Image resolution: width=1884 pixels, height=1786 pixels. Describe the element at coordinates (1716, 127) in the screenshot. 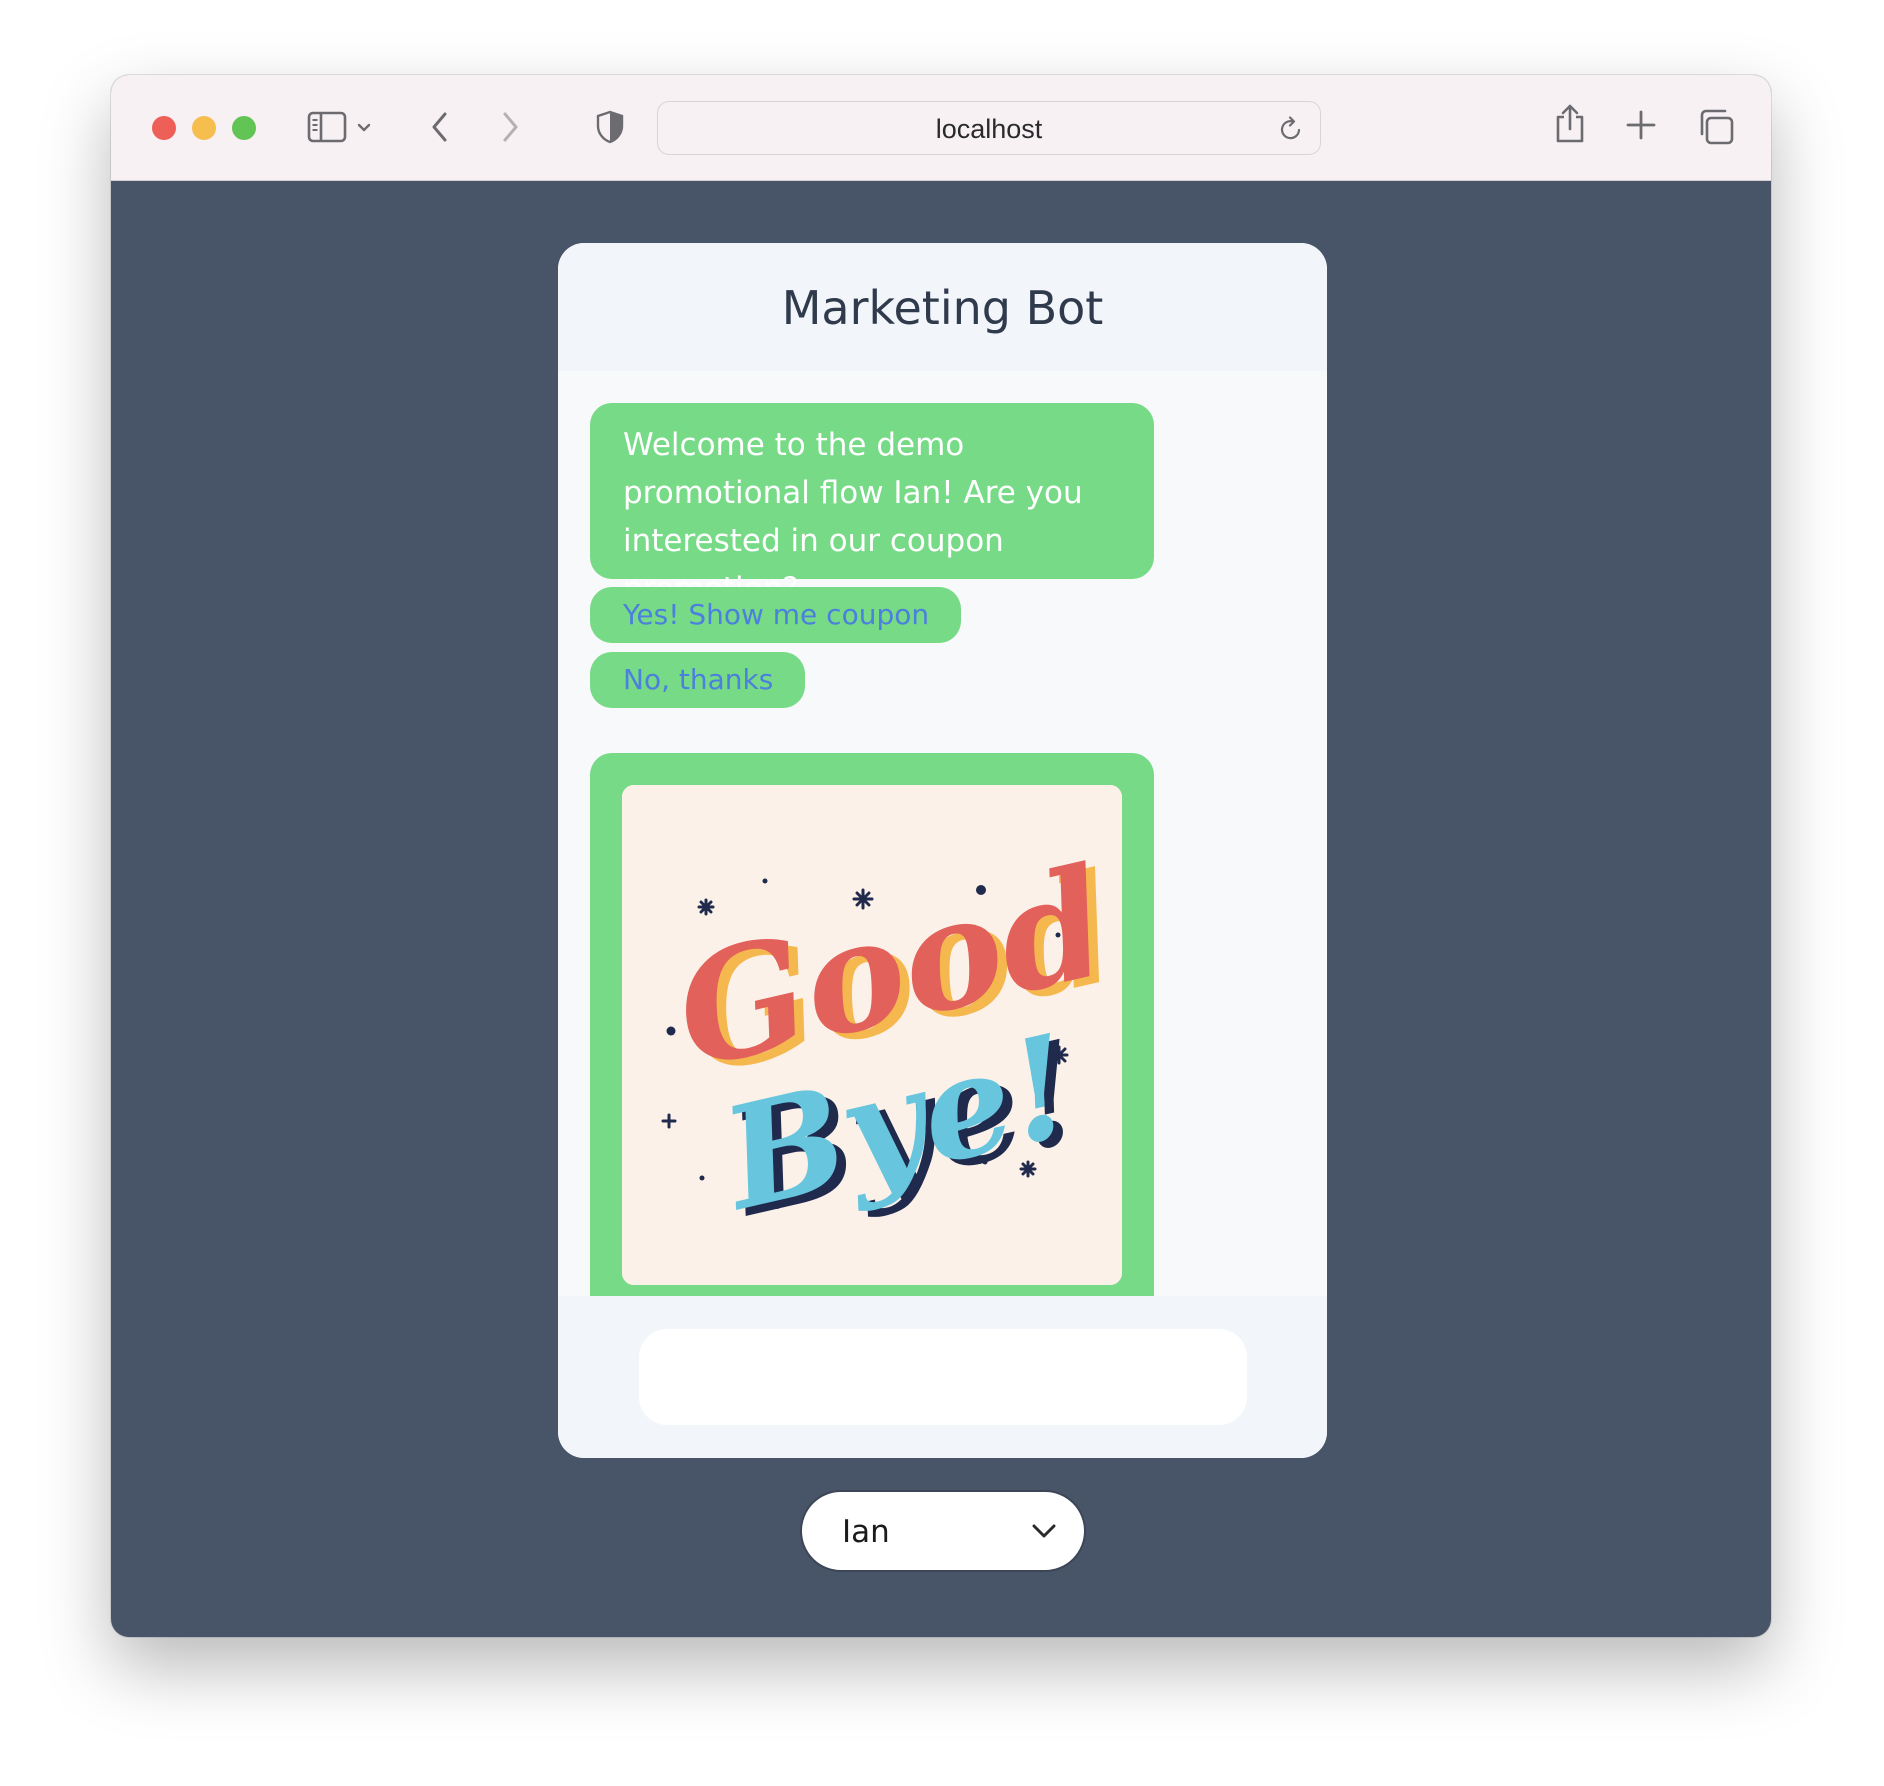

I see `tabs-overview-icon` at that location.